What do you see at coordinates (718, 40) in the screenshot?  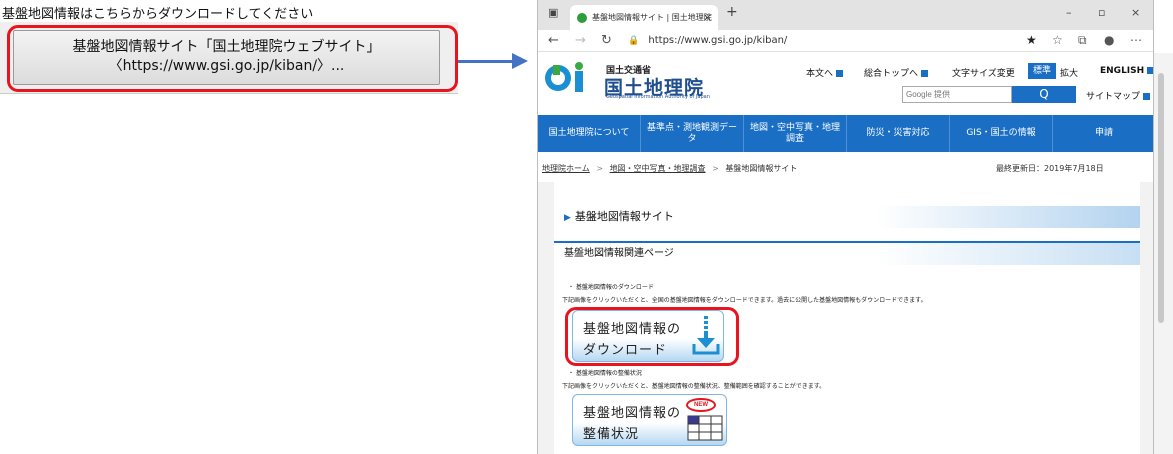 I see `address-url: https://www.gsi.go.jp/kiban/` at bounding box center [718, 40].